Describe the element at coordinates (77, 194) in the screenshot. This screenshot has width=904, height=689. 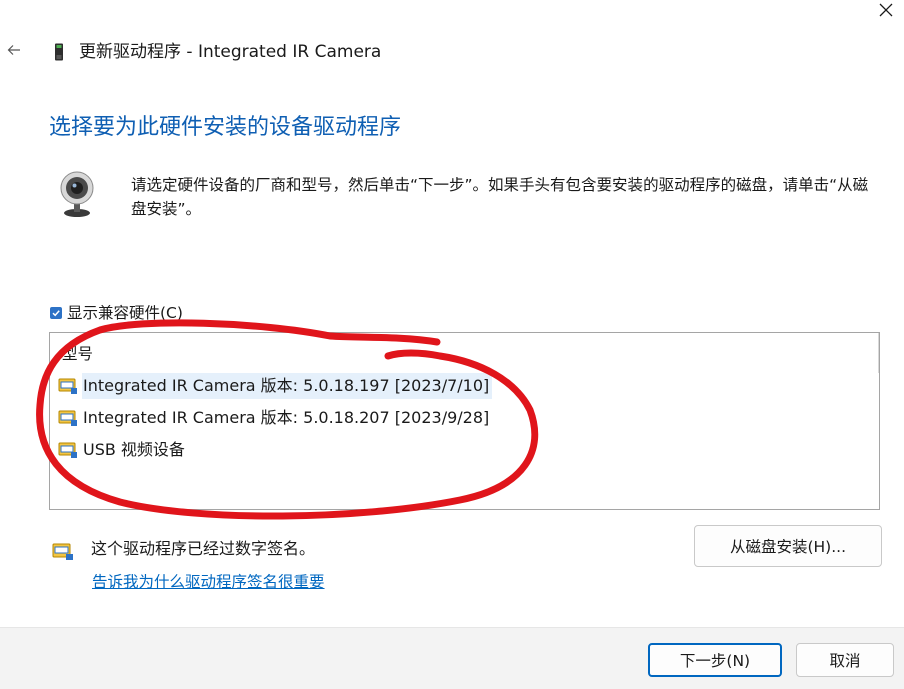
I see `camera-icon` at that location.